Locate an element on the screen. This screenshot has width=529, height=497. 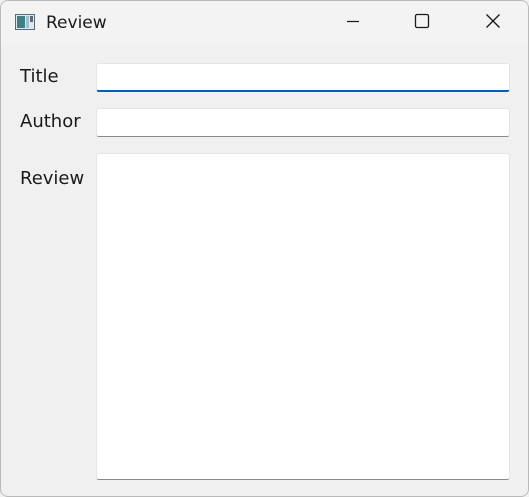
app-window-icon is located at coordinates (25, 22).